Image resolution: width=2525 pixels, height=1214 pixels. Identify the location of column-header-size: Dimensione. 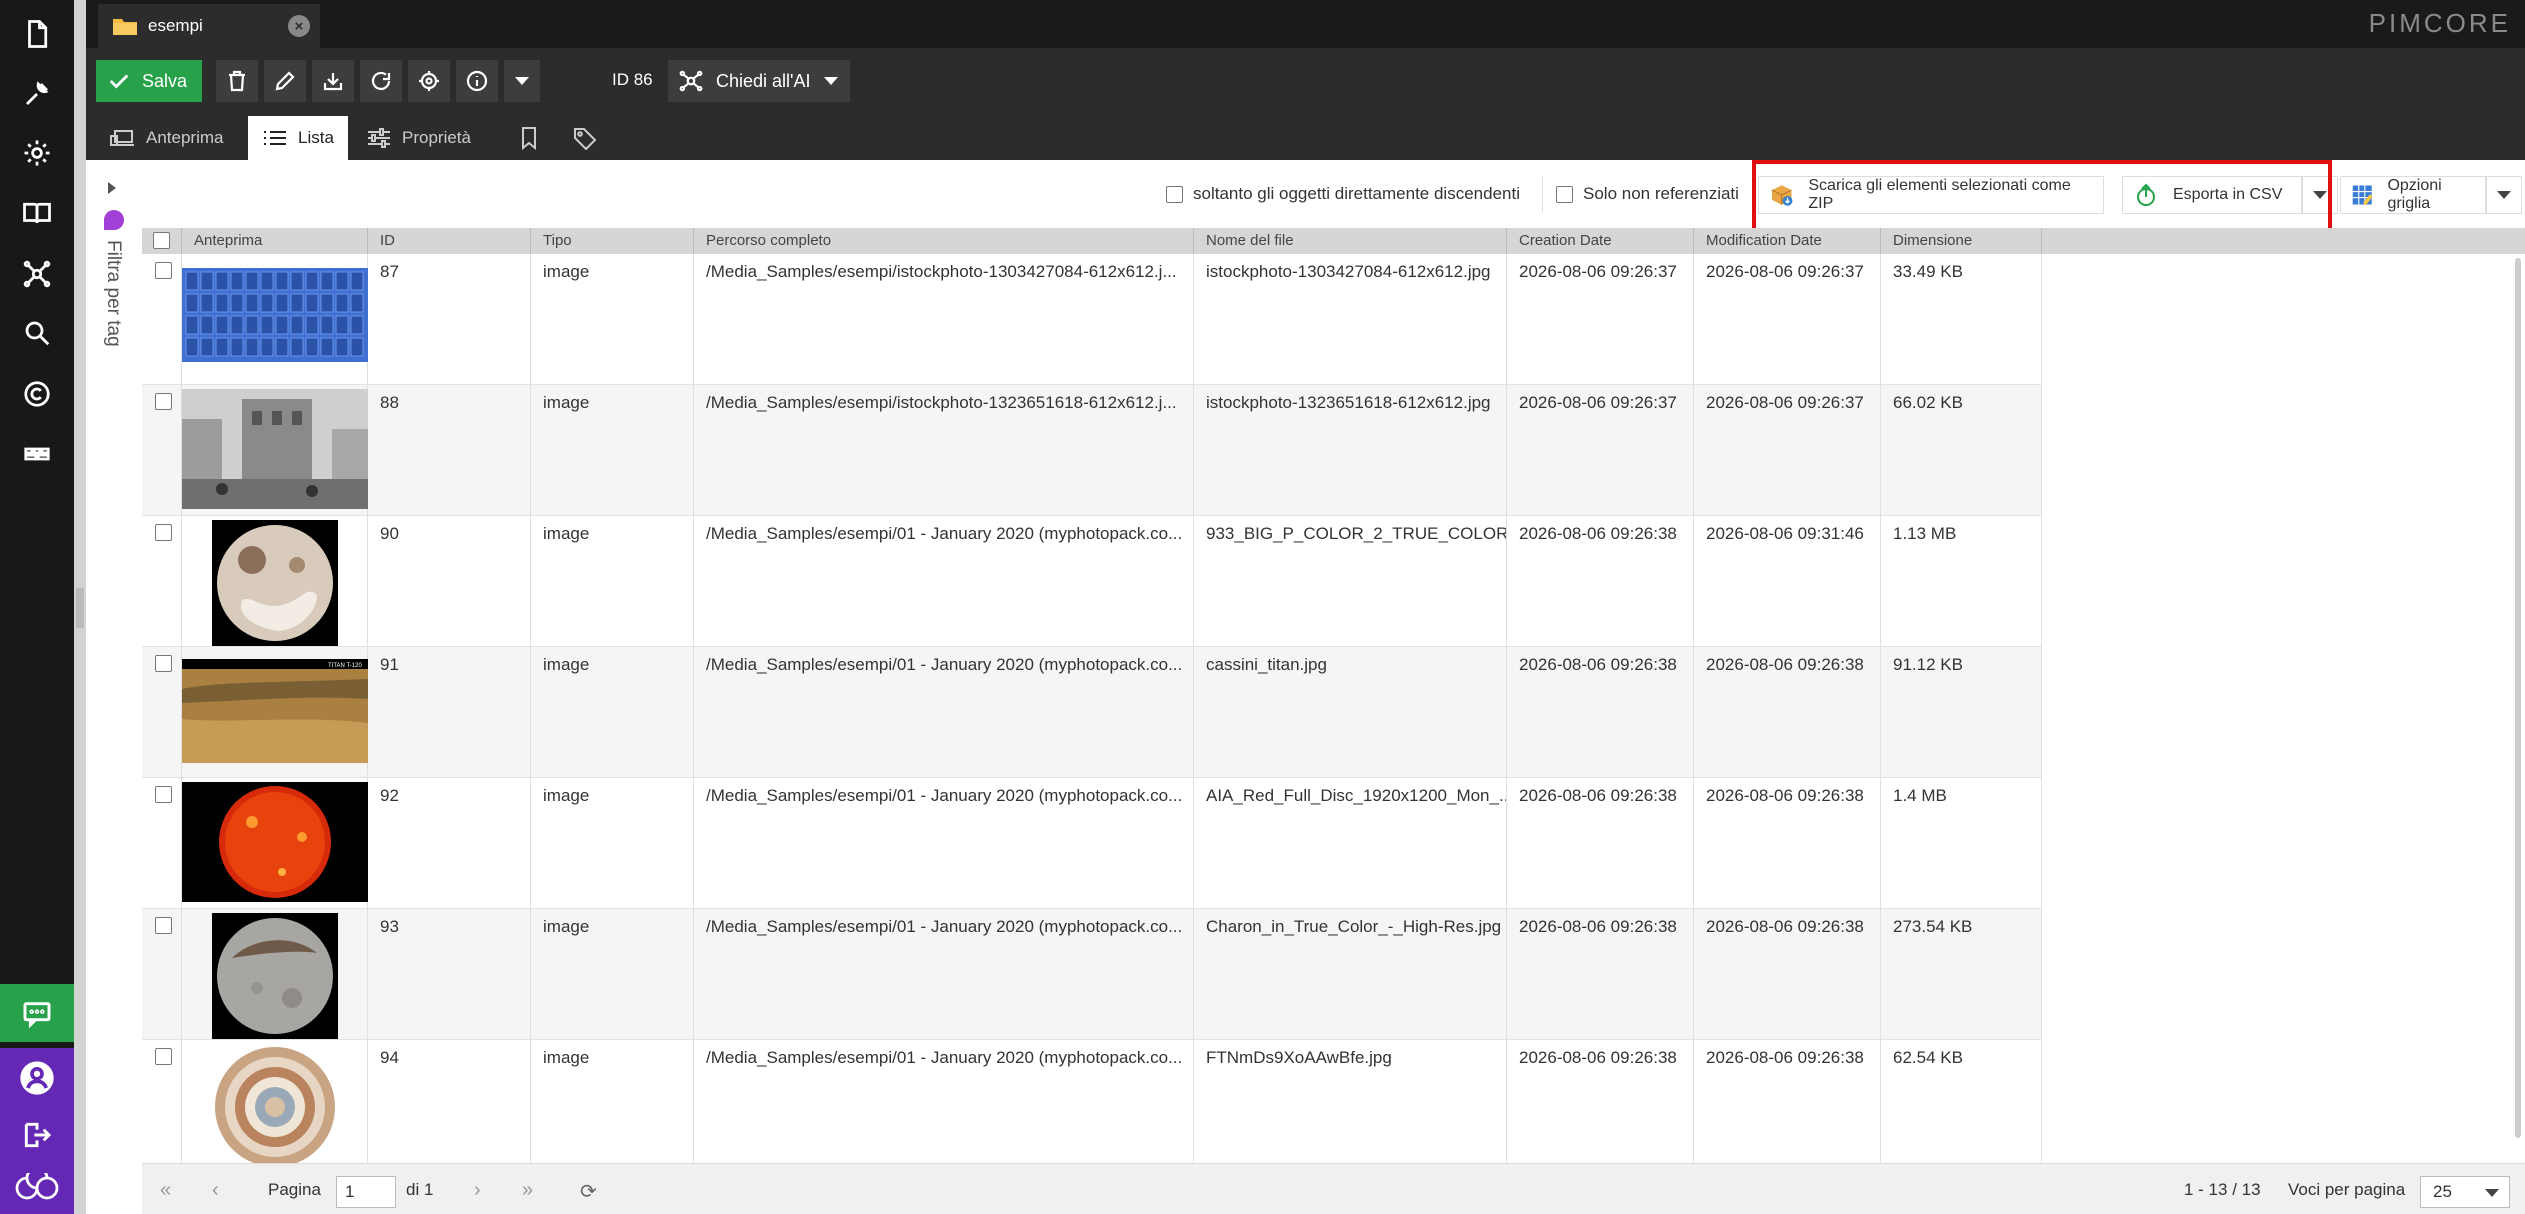
(1961, 241).